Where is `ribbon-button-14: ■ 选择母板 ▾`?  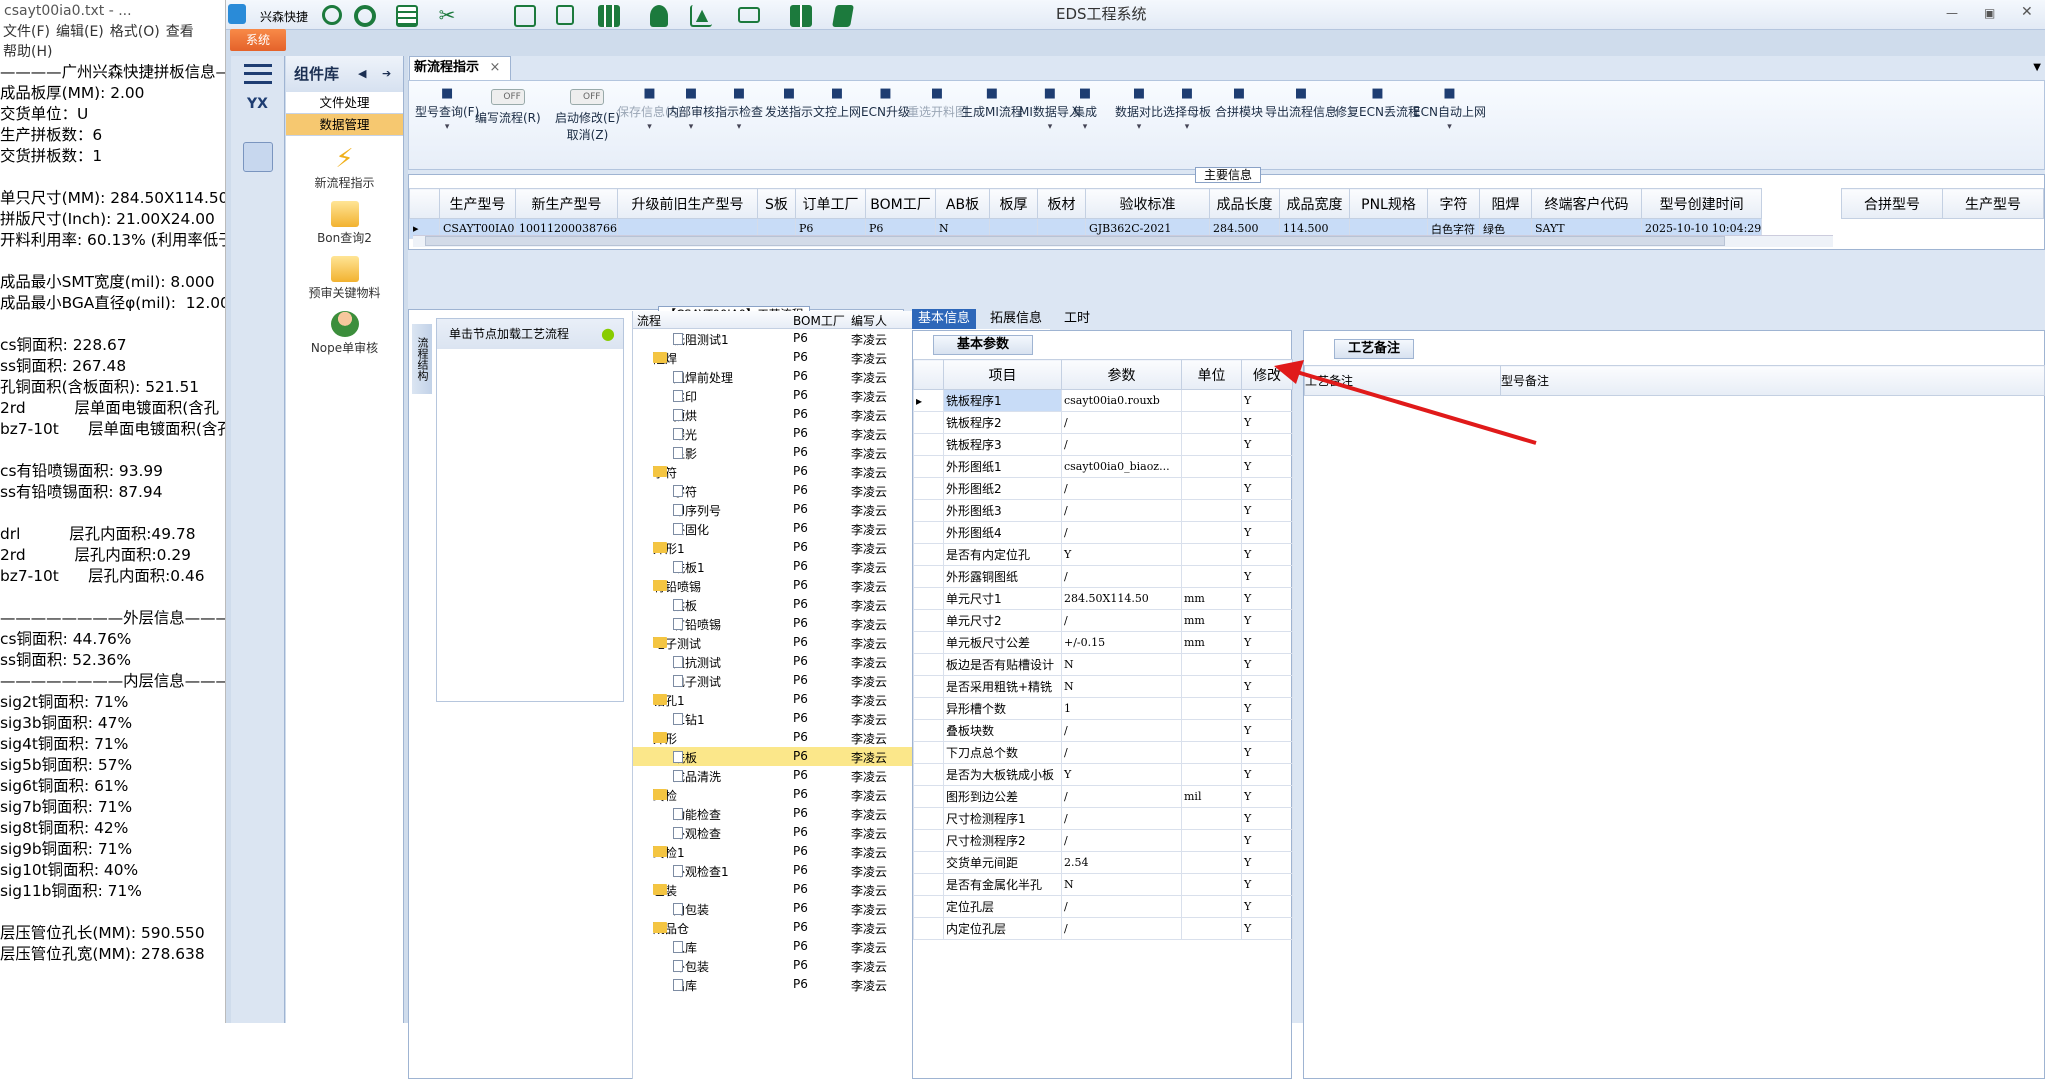 ribbon-button-14: ■ 选择母板 ▾ is located at coordinates (1187, 110).